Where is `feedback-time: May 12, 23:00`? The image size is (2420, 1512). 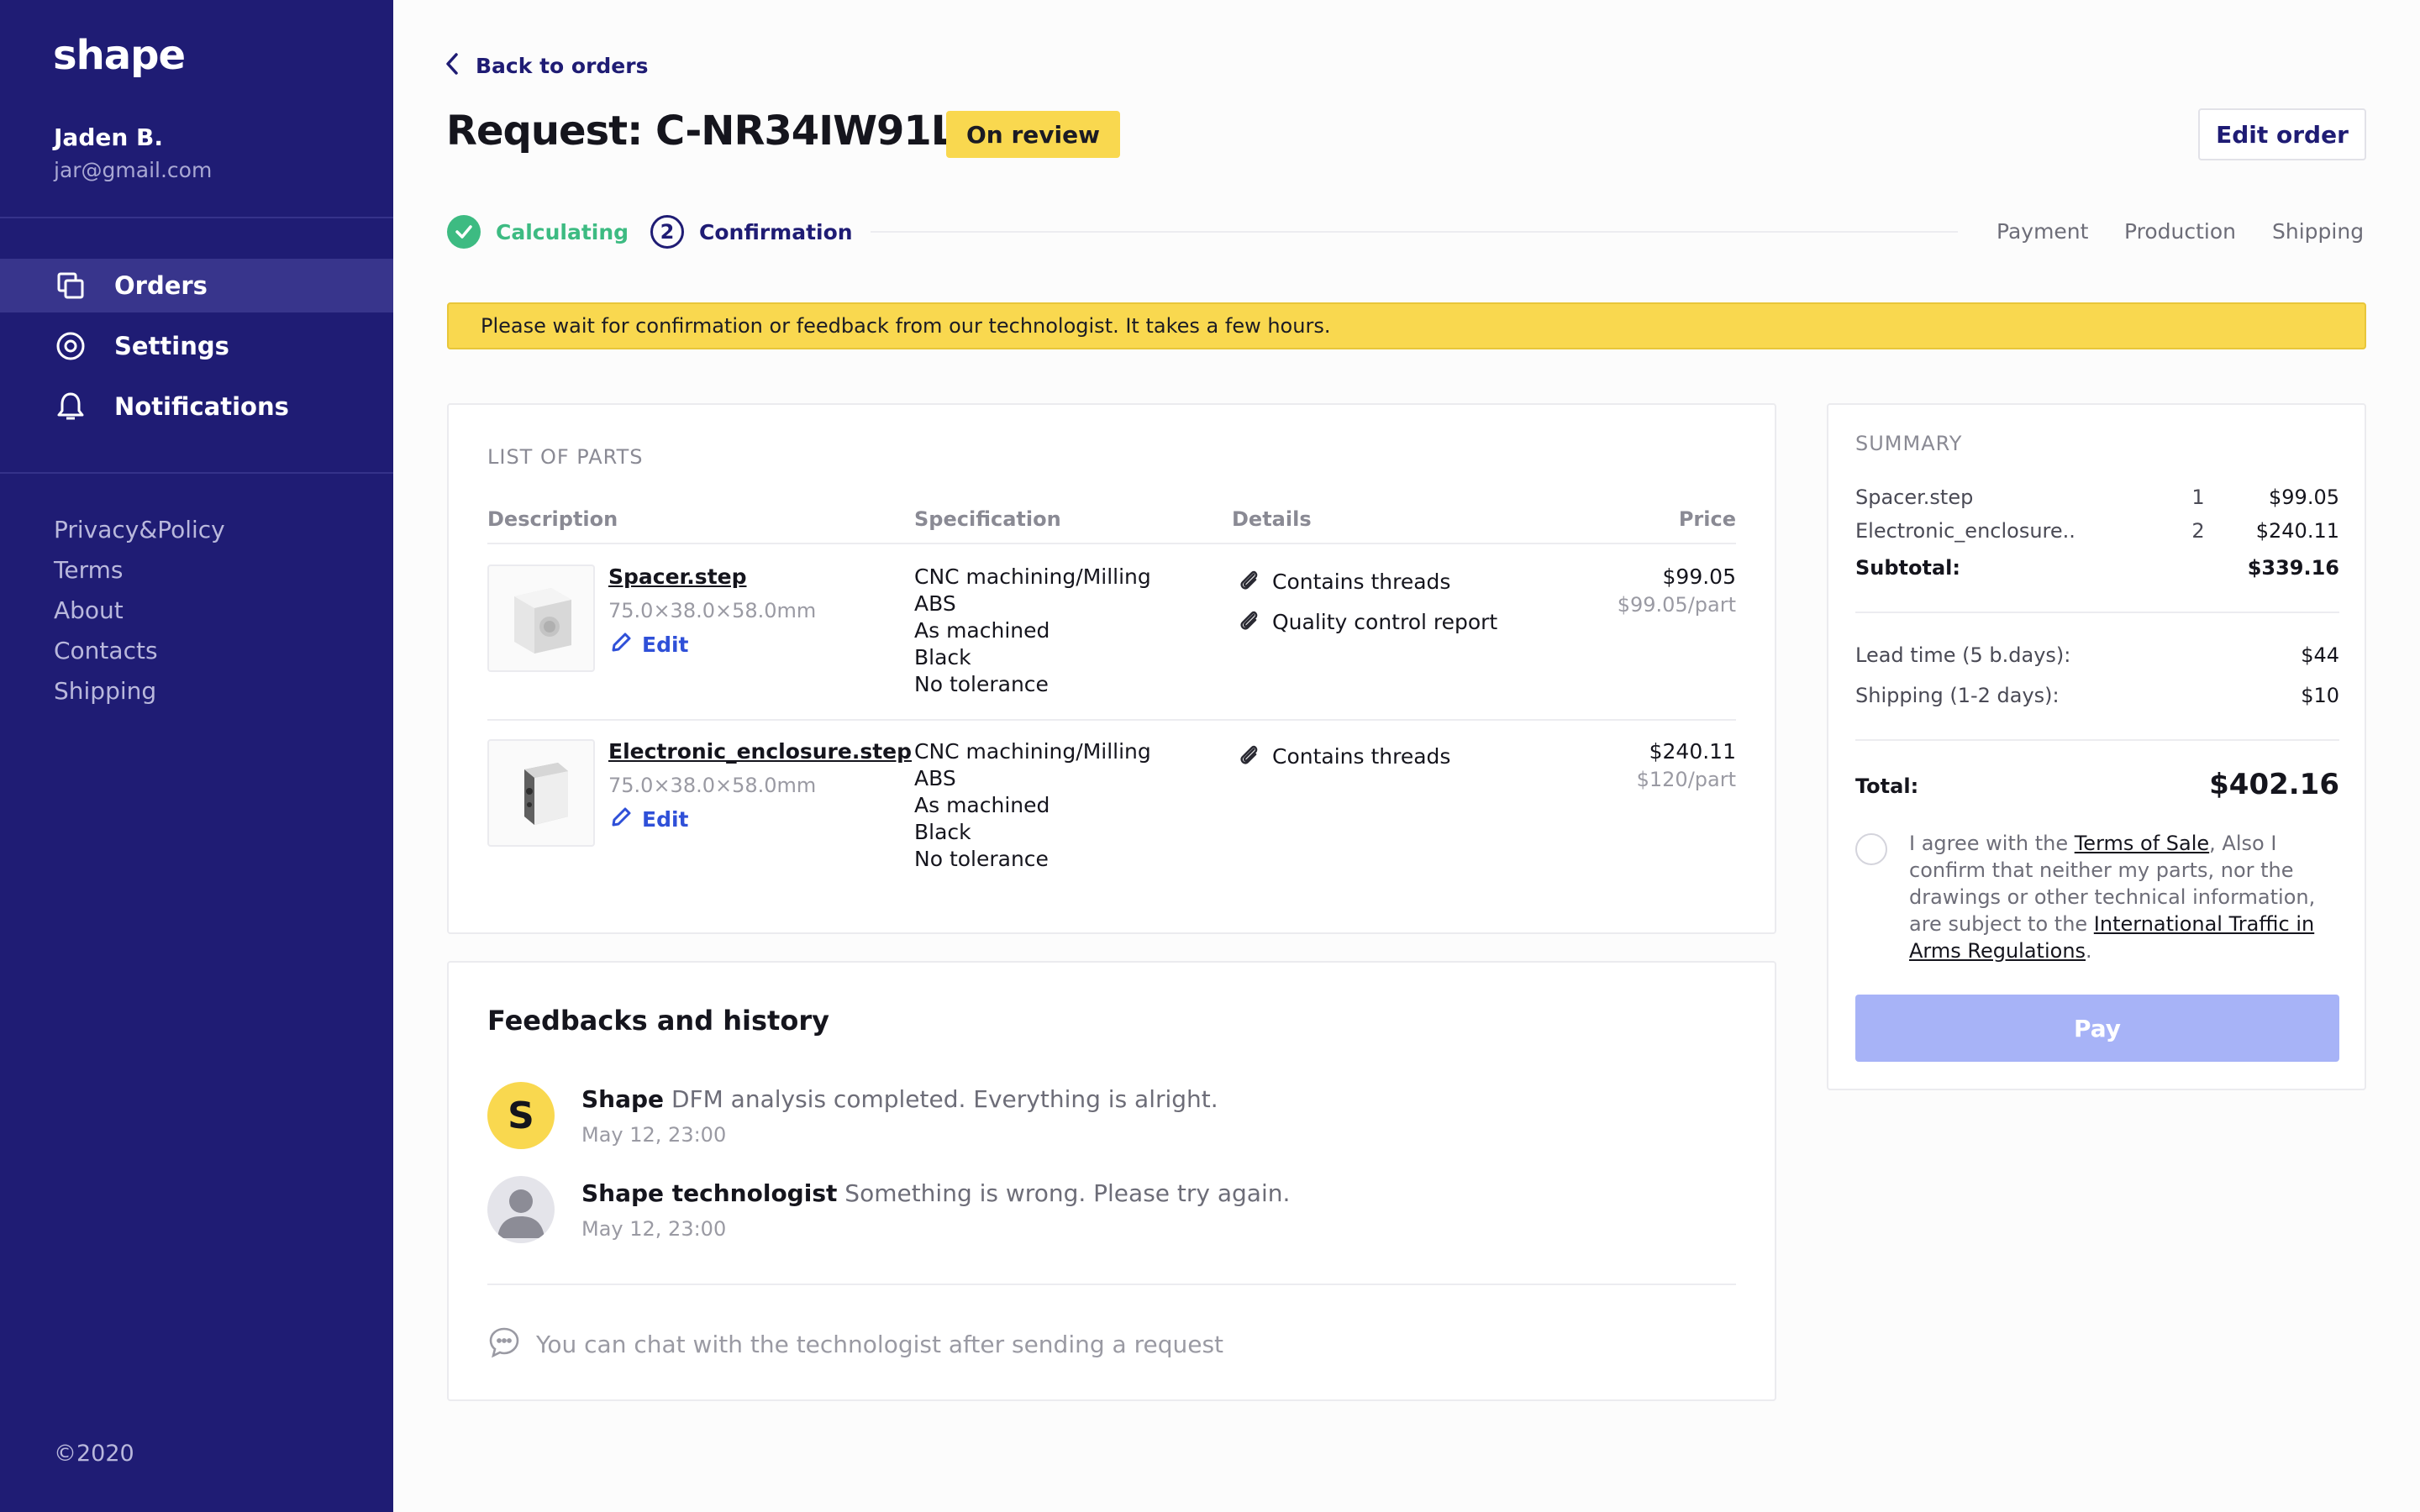
feedback-time: May 12, 23:00 is located at coordinates (654, 1229).